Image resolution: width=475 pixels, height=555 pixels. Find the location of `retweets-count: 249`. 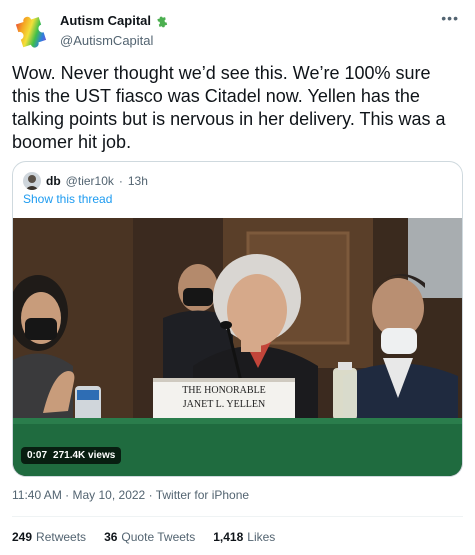

retweets-count: 249 is located at coordinates (22, 537).